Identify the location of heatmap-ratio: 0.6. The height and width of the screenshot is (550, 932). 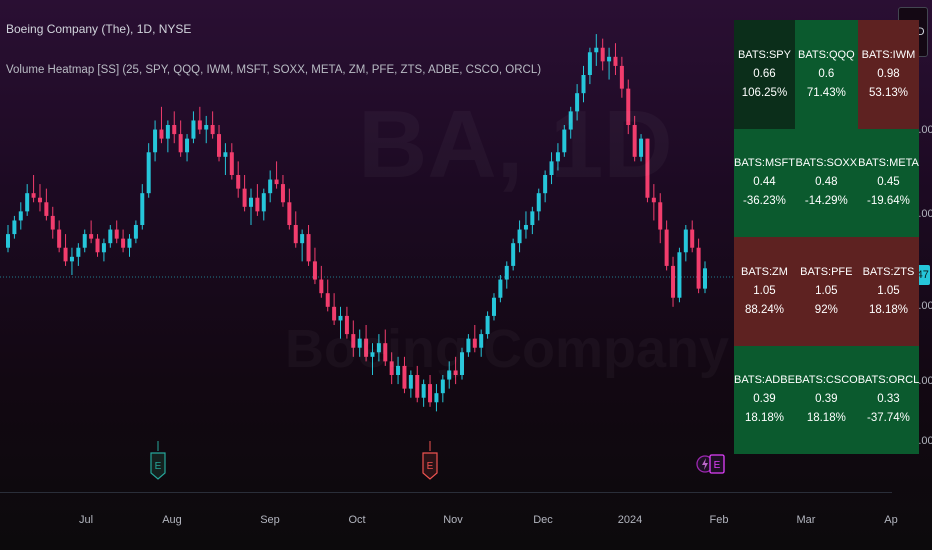
(826, 73).